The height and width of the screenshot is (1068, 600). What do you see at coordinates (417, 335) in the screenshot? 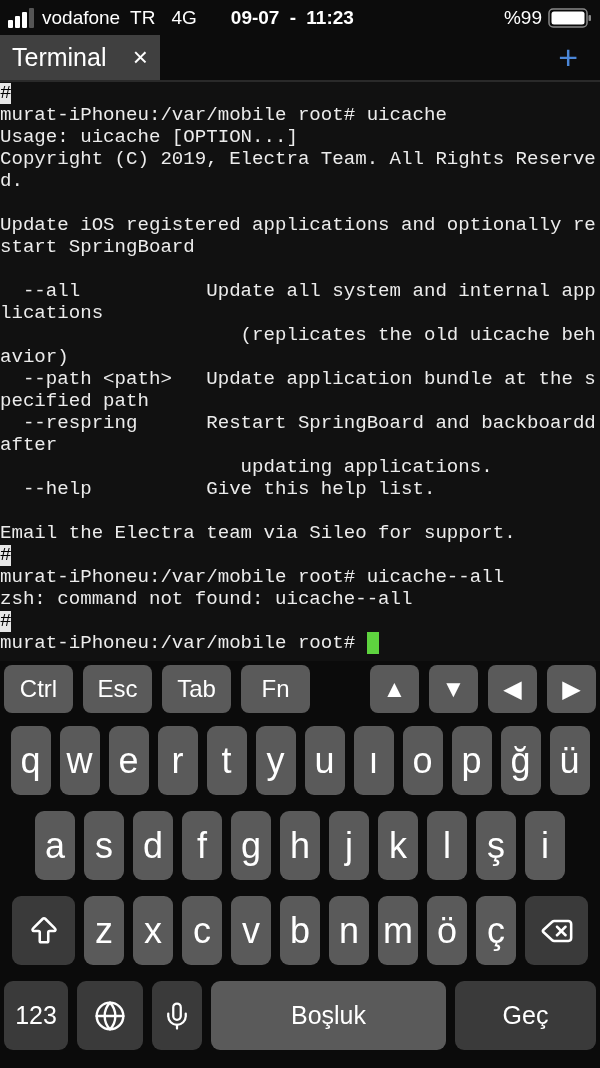
I see `terminal-line: (replicates the old uicache beh` at bounding box center [417, 335].